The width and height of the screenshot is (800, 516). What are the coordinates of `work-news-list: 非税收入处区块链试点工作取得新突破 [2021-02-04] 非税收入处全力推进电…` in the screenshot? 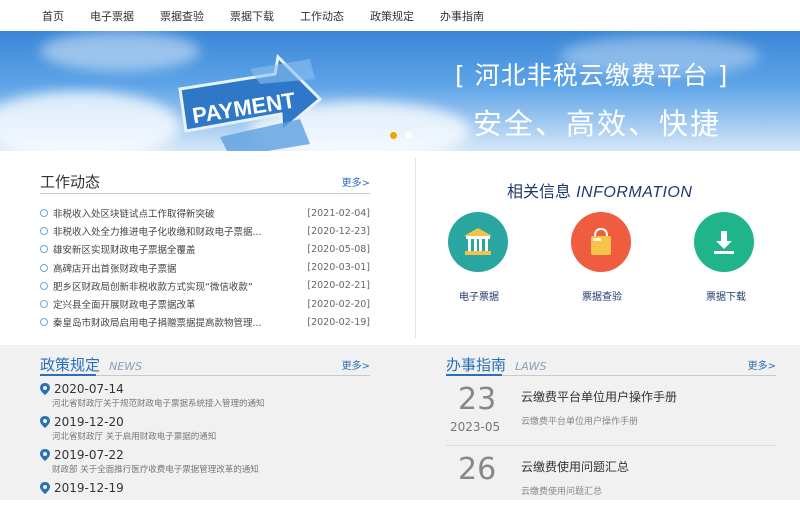 It's located at (205, 267).